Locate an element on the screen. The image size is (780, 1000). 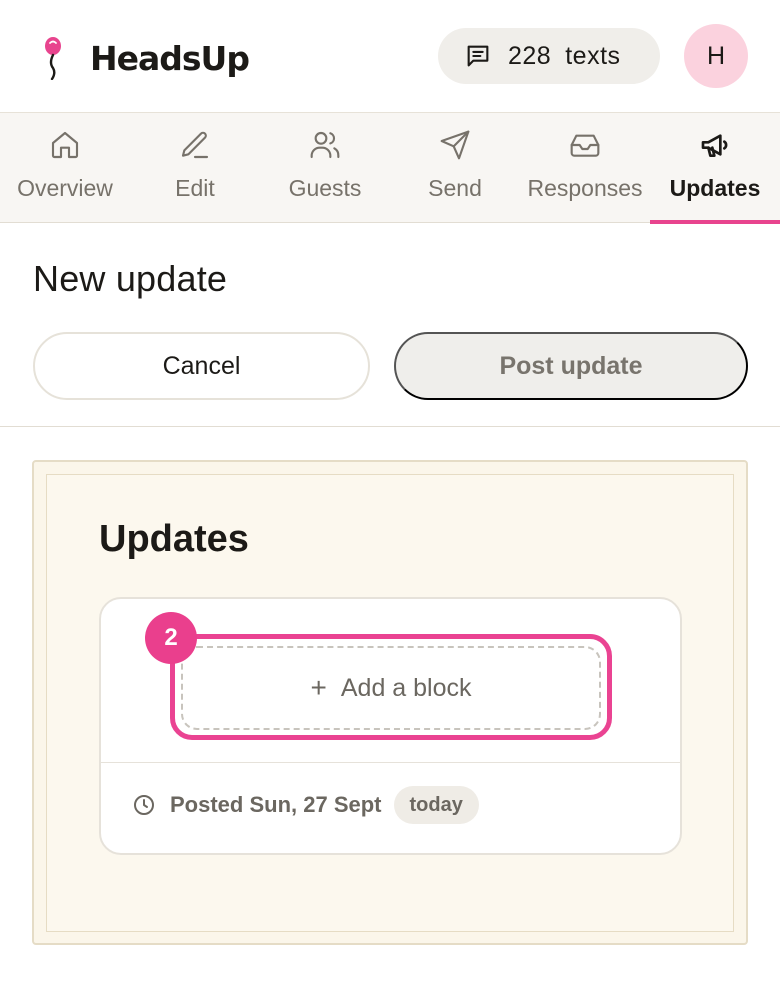
section-divider is located at coordinates (390, 426).